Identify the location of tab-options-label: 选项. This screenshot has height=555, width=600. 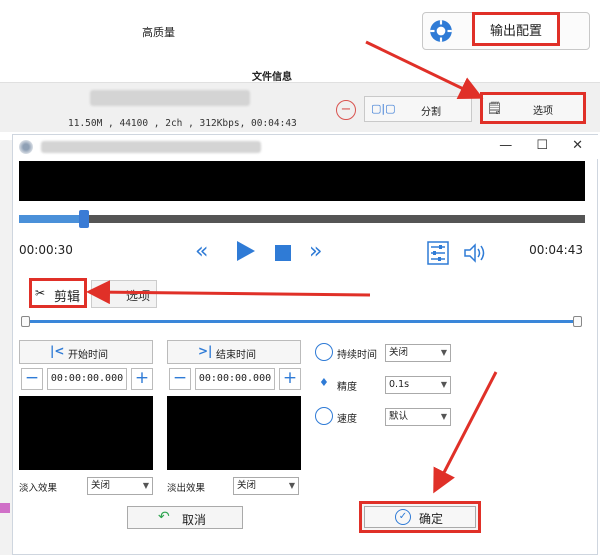
(138, 296).